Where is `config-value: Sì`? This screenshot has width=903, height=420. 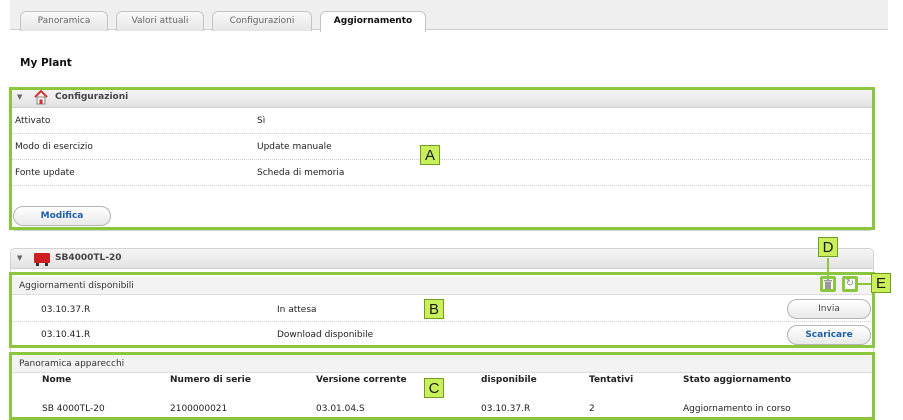 config-value: Sì is located at coordinates (261, 121).